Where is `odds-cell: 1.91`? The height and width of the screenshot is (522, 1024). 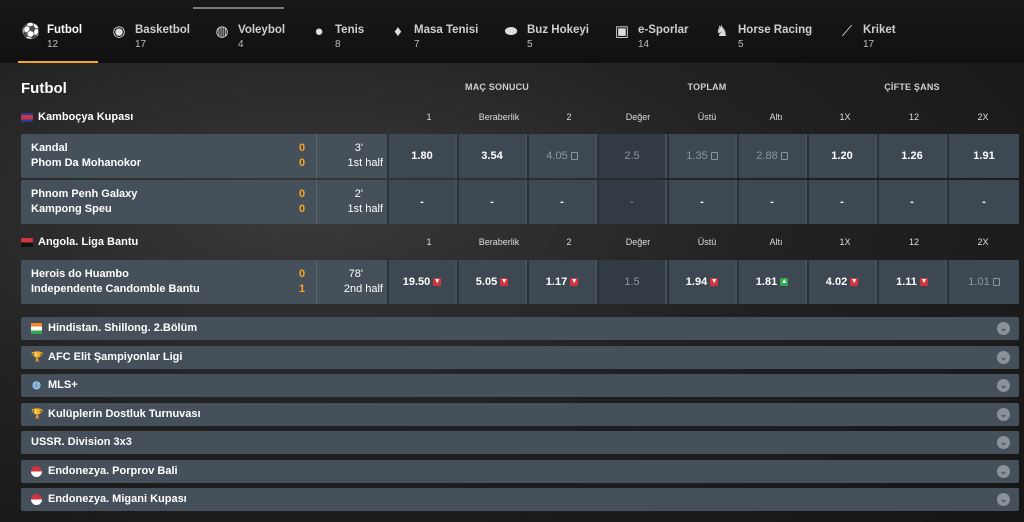 odds-cell: 1.91 is located at coordinates (983, 156).